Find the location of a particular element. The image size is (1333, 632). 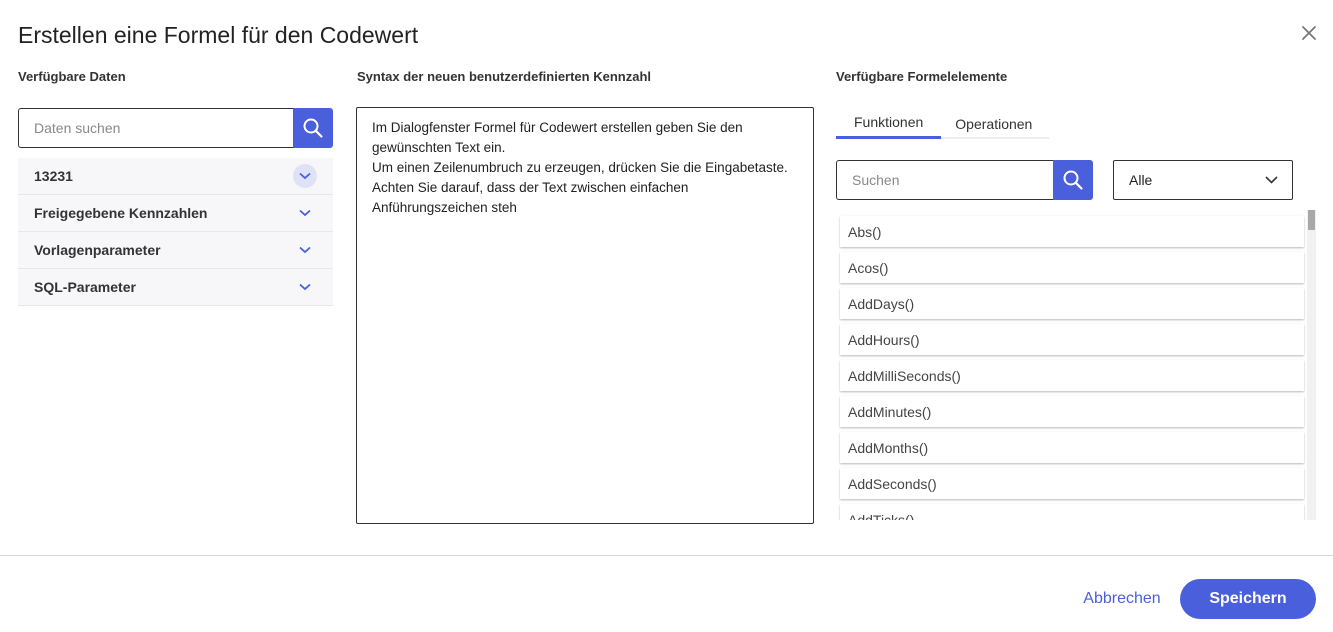

category-select-value: Alle is located at coordinates (1141, 180).